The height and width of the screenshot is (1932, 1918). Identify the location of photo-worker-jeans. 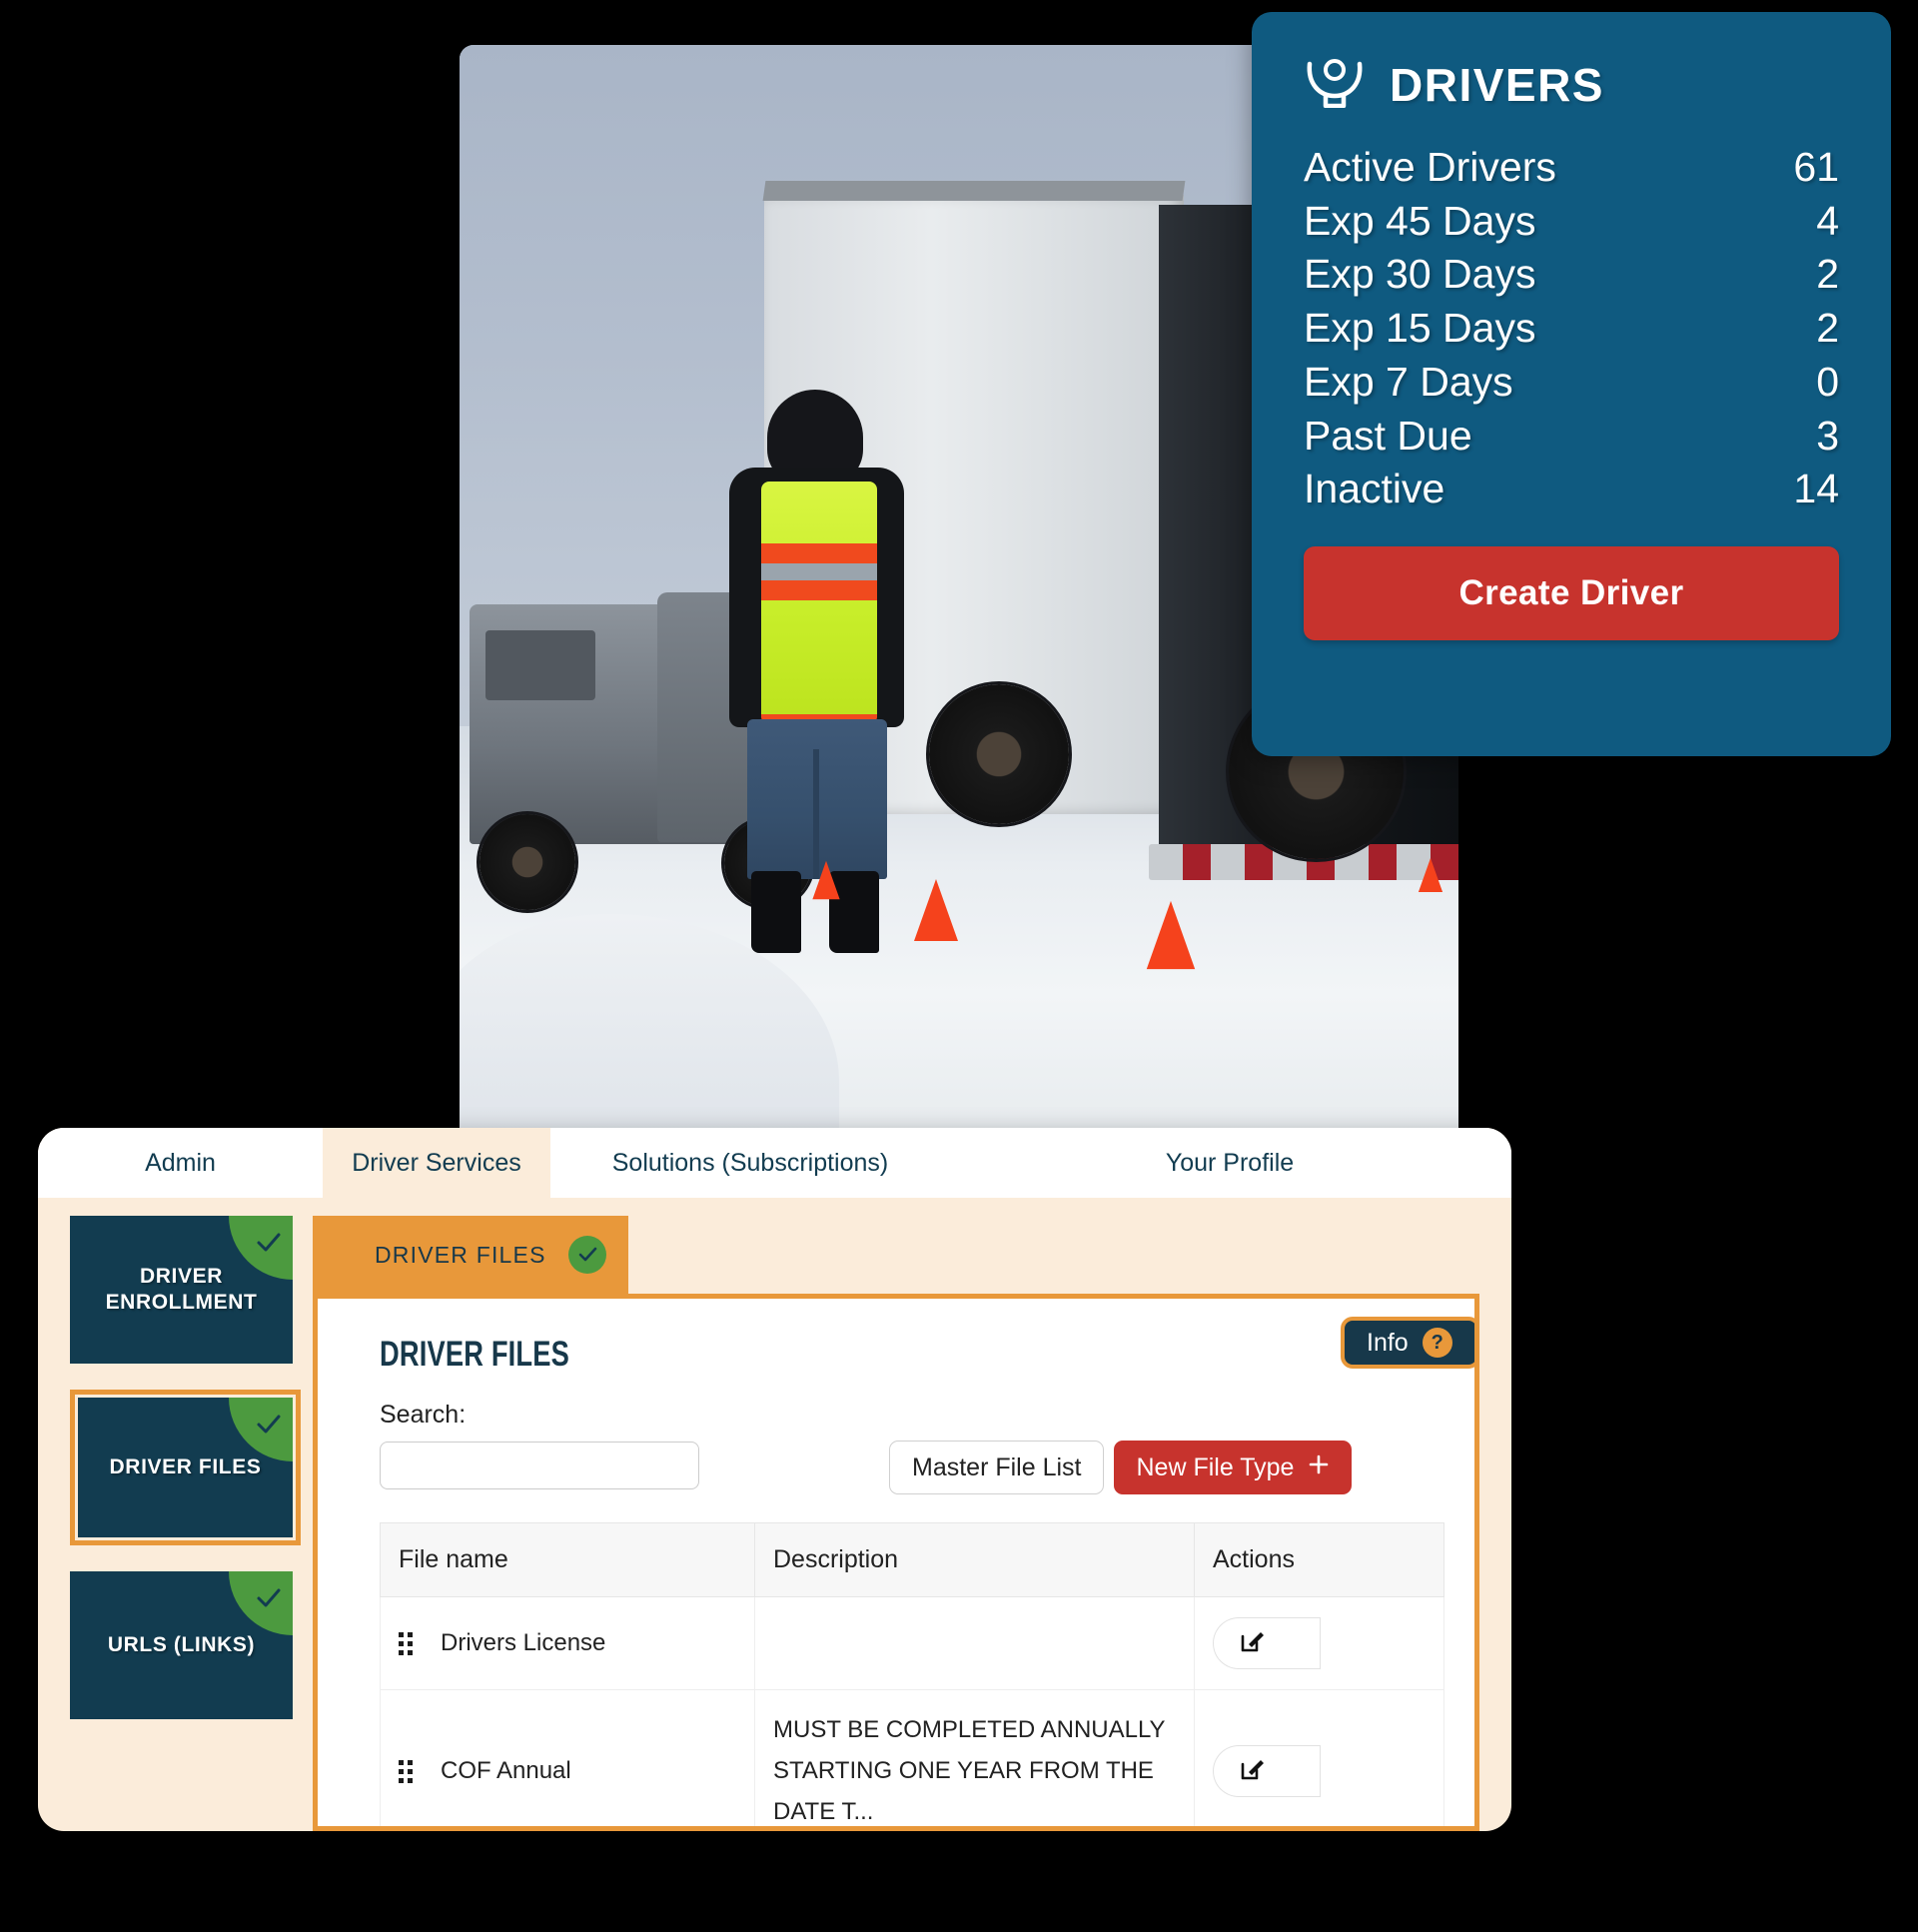
(817, 799).